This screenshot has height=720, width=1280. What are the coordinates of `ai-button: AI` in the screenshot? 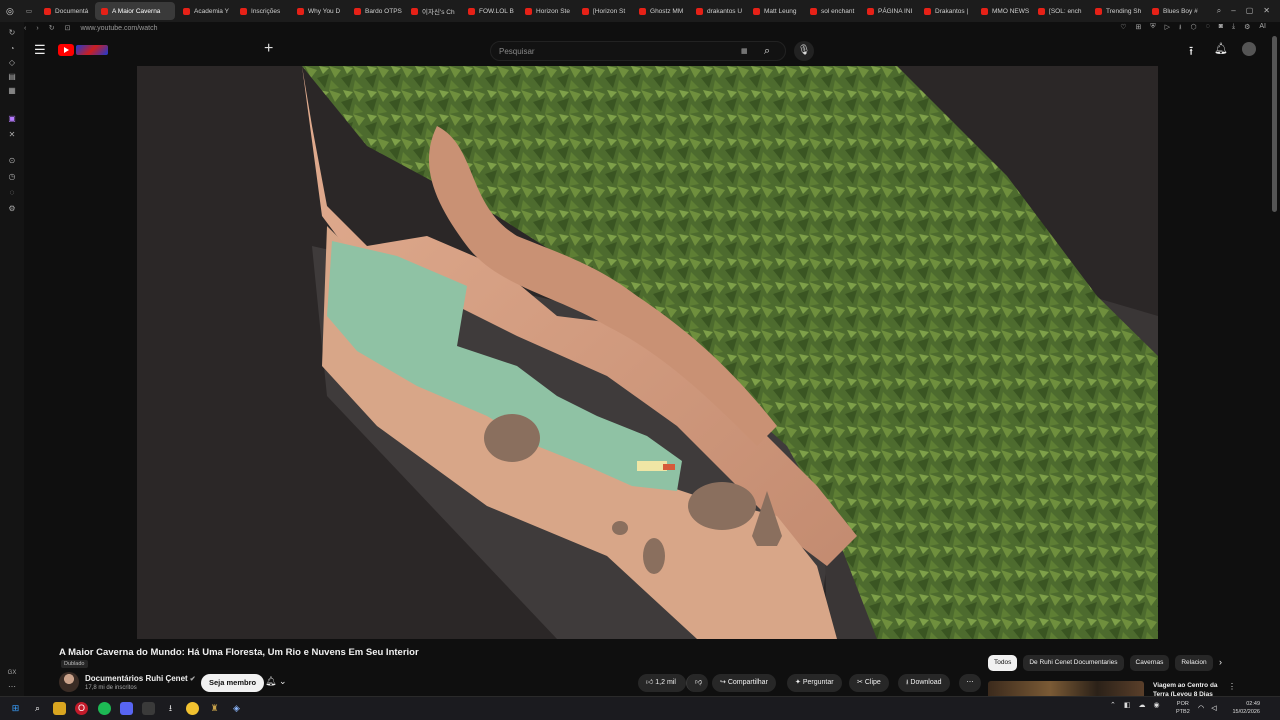 It's located at (1262, 28).